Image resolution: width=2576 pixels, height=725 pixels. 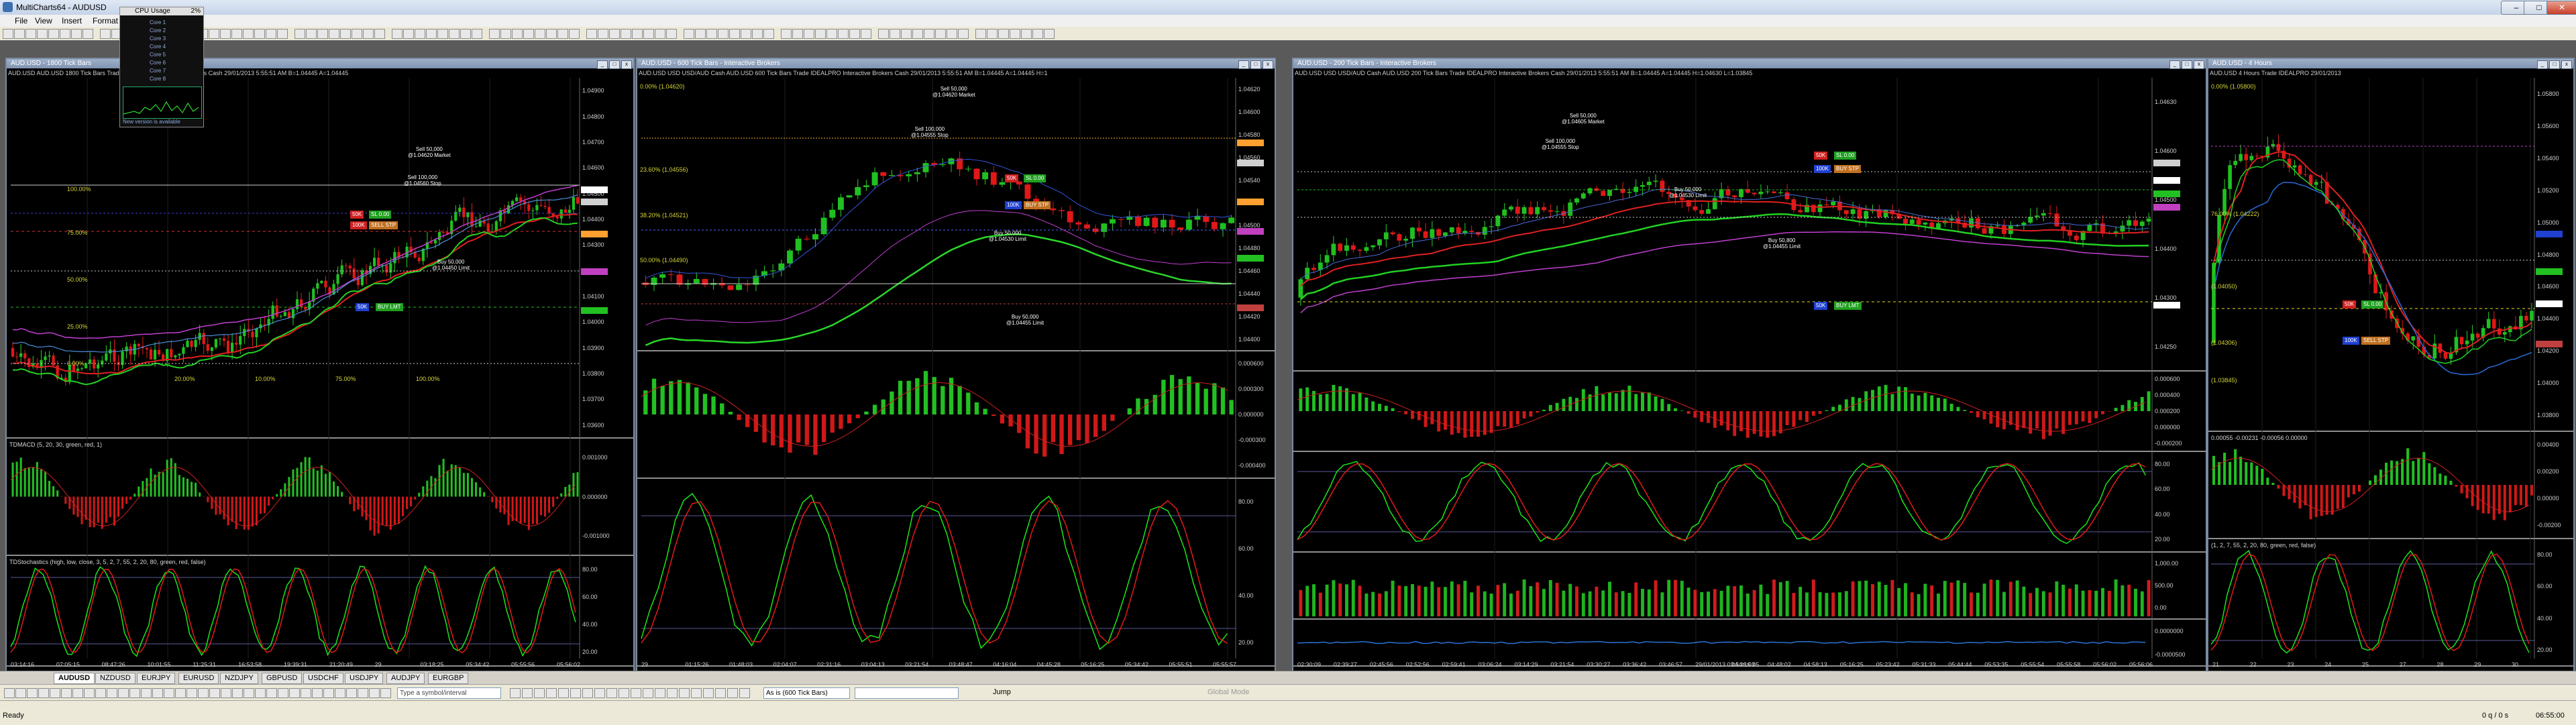 What do you see at coordinates (448, 678) in the screenshot?
I see `tab-eurgbp: EURGBP` at bounding box center [448, 678].